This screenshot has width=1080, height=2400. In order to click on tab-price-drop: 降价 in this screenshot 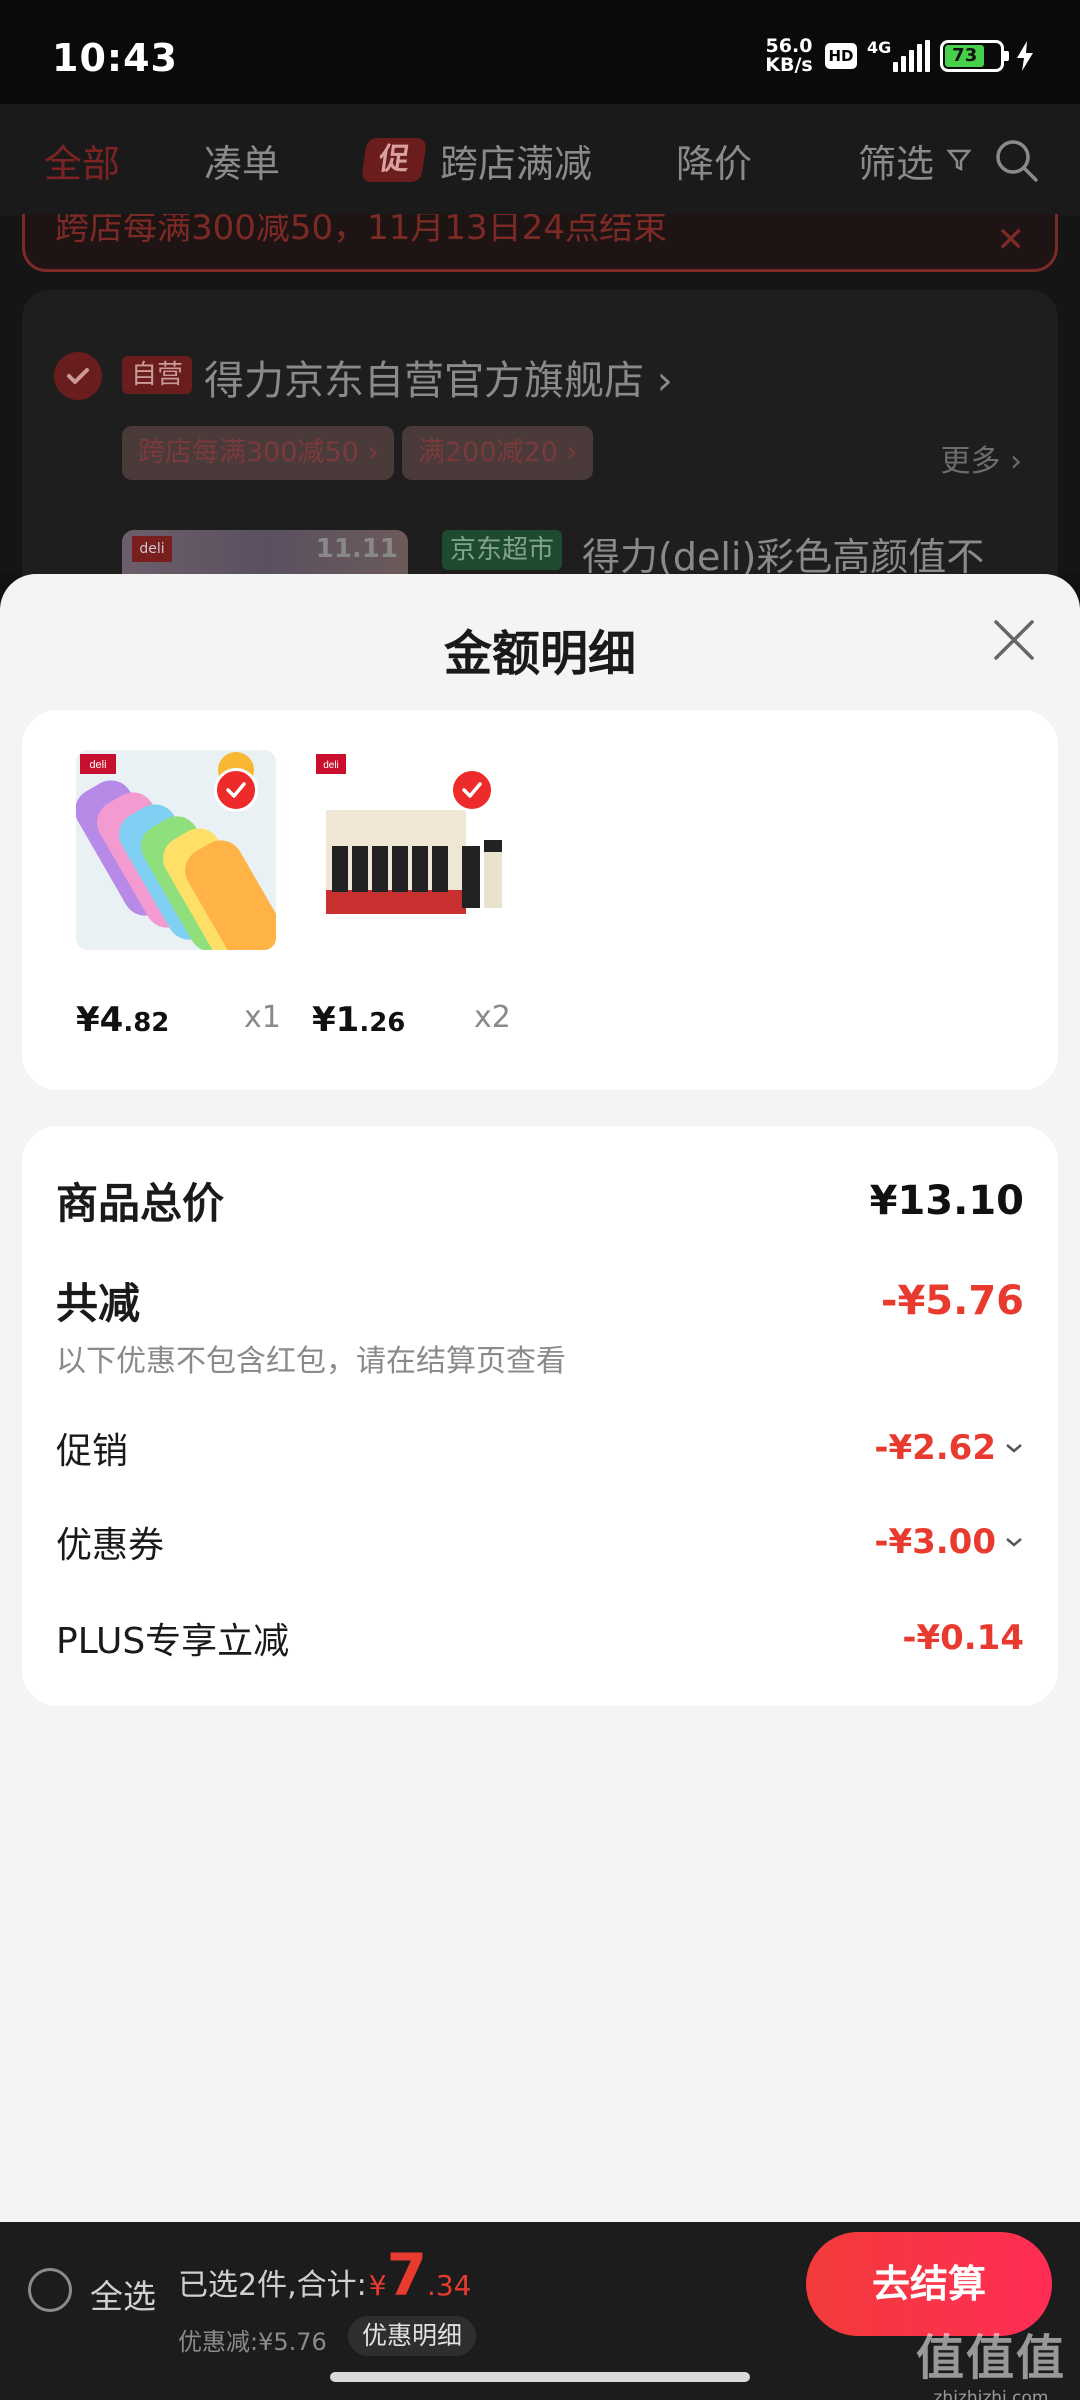, I will do `click(714, 160)`.